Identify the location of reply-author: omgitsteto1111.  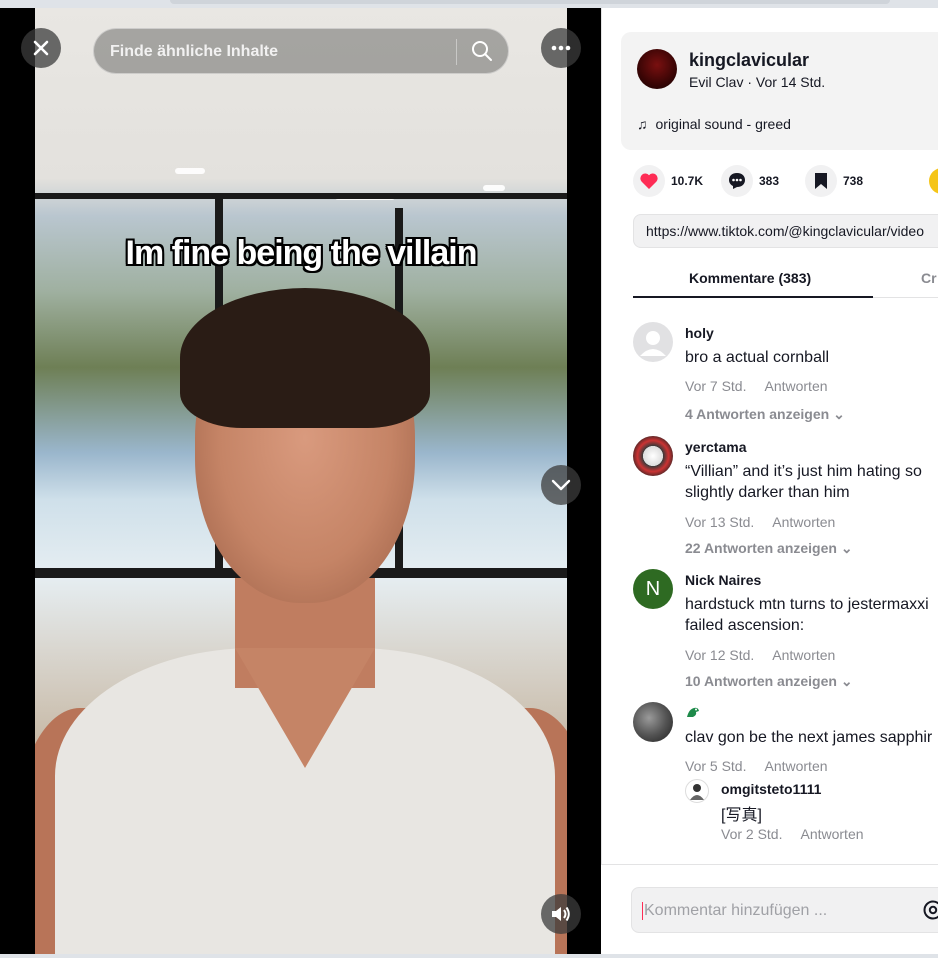
(771, 789).